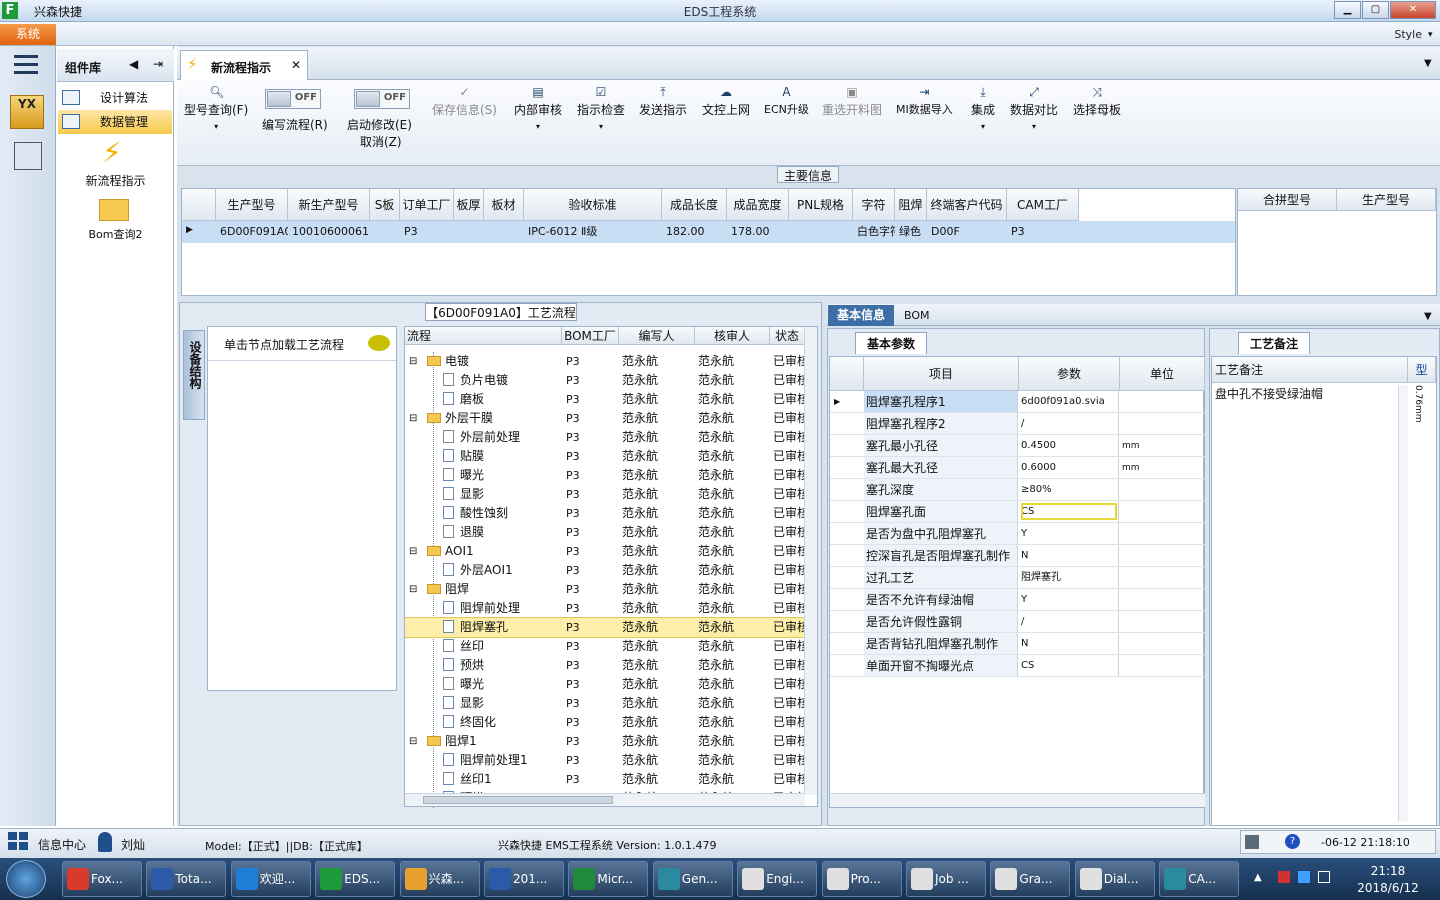  What do you see at coordinates (28, 34) in the screenshot?
I see `system-menu-button: 系统` at bounding box center [28, 34].